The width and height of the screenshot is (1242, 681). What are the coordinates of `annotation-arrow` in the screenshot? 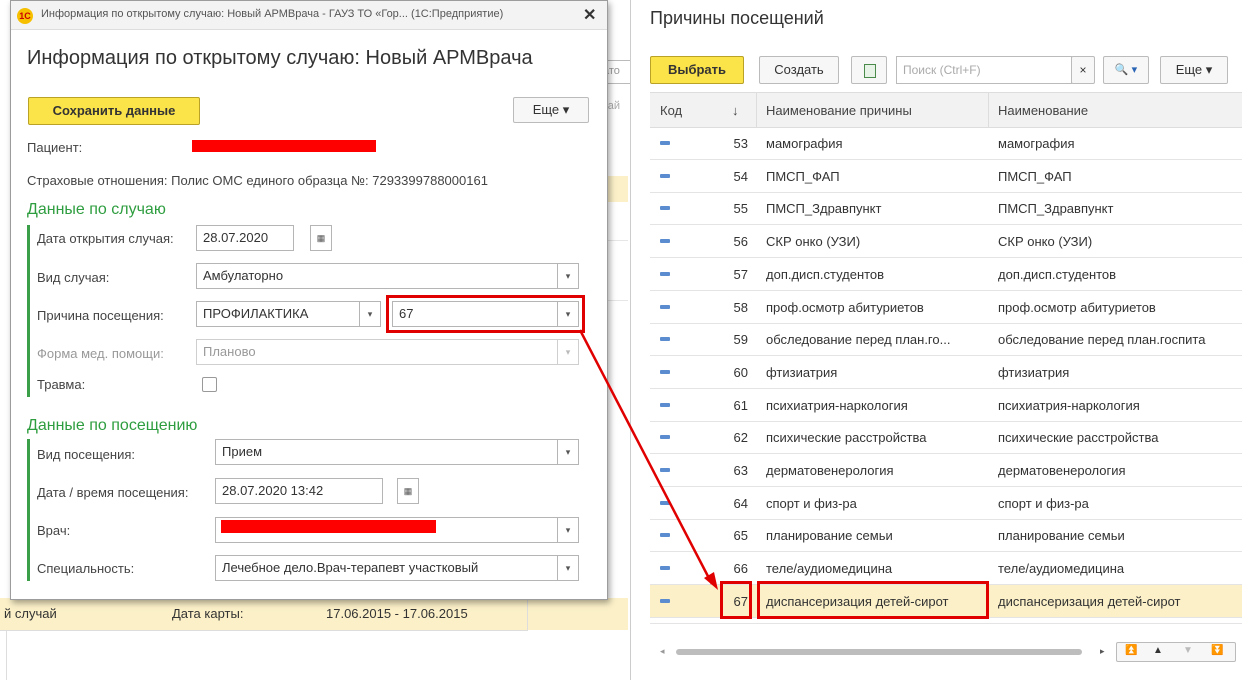 It's located at (648, 459).